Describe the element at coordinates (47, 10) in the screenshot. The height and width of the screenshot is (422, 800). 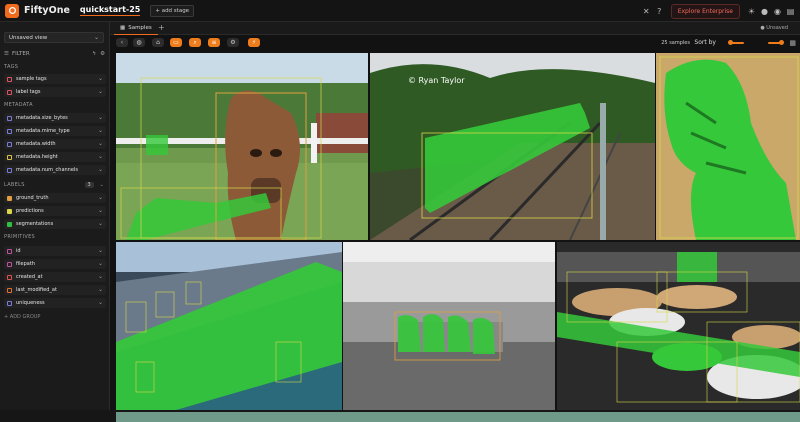
I see `app-name: FiftyOne` at that location.